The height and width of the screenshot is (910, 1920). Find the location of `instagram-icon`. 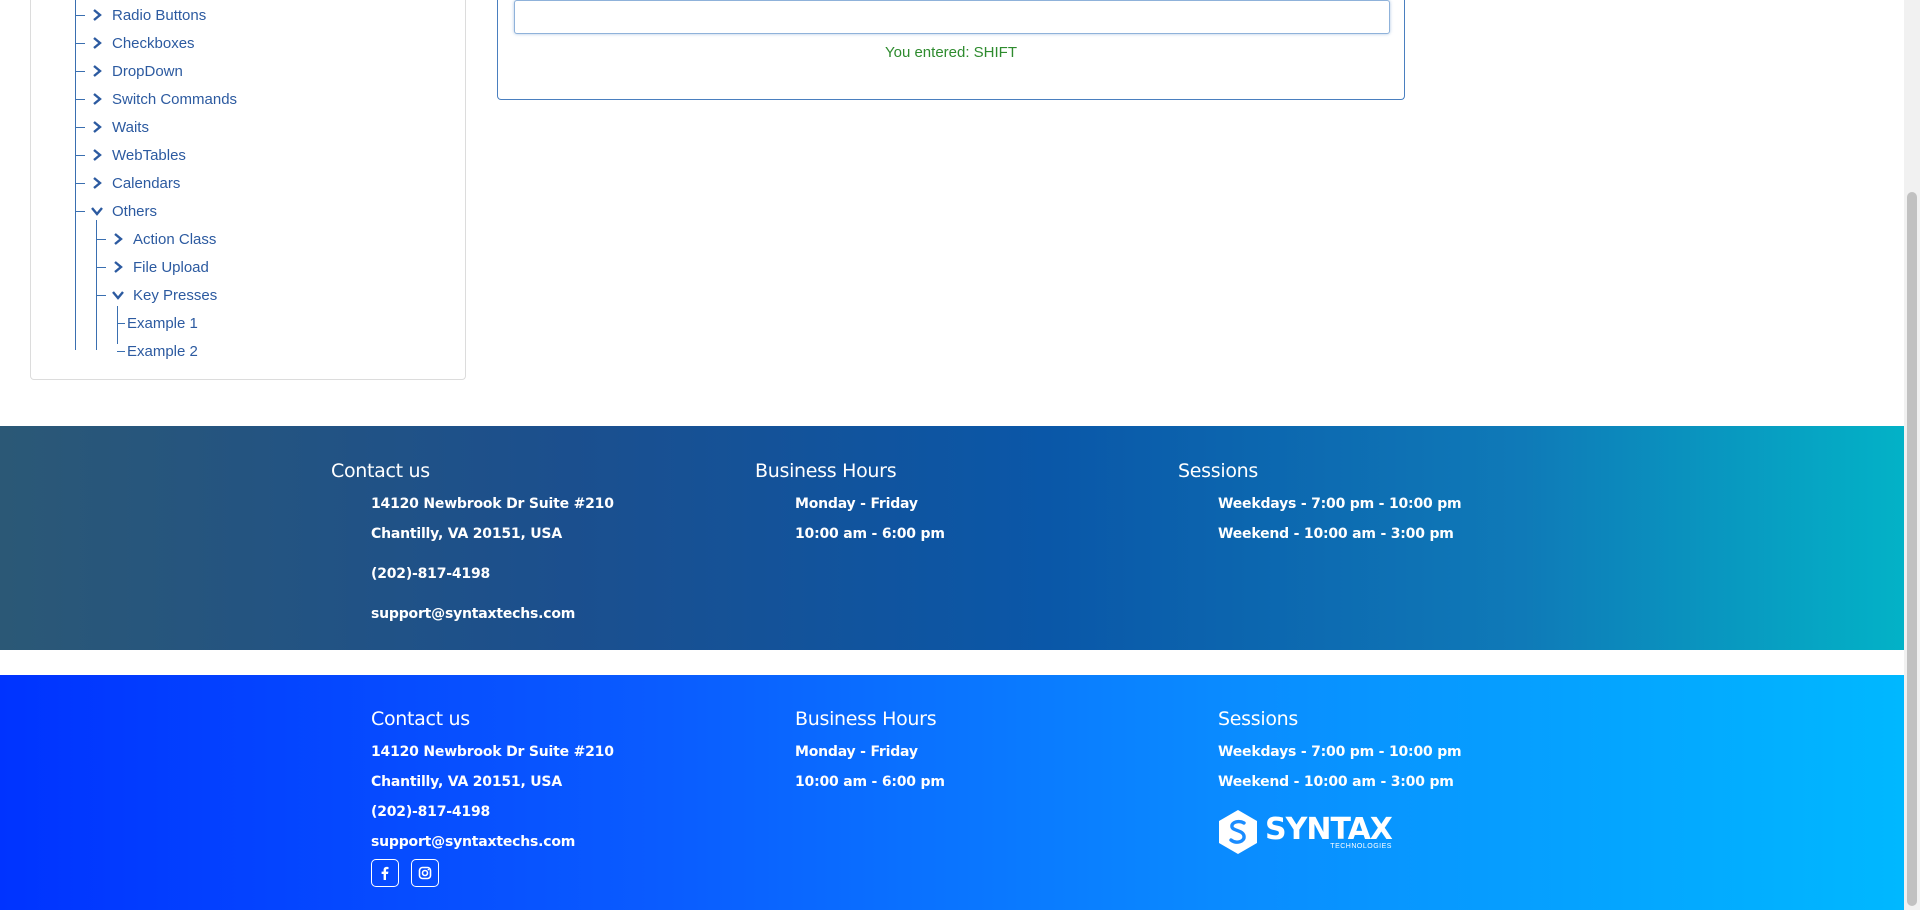

instagram-icon is located at coordinates (425, 873).